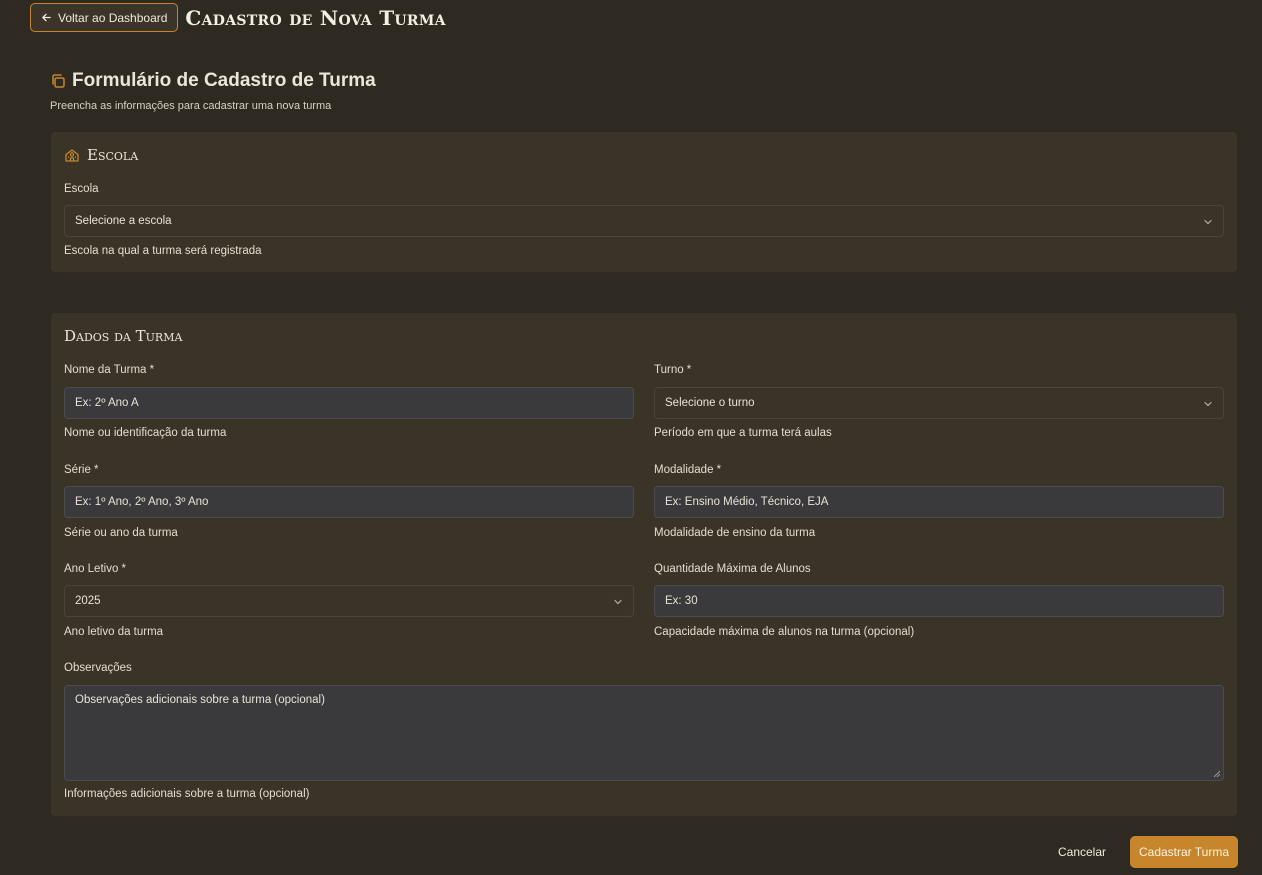 This screenshot has height=875, width=1262. What do you see at coordinates (349, 601) in the screenshot?
I see `ano-letivo-select: 2025` at bounding box center [349, 601].